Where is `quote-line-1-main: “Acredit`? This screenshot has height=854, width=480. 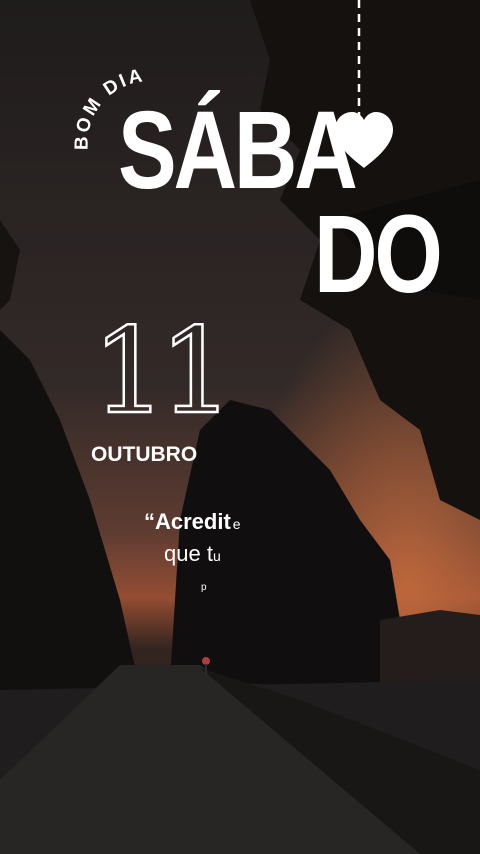
quote-line-1-main: “Acredit is located at coordinates (187, 521).